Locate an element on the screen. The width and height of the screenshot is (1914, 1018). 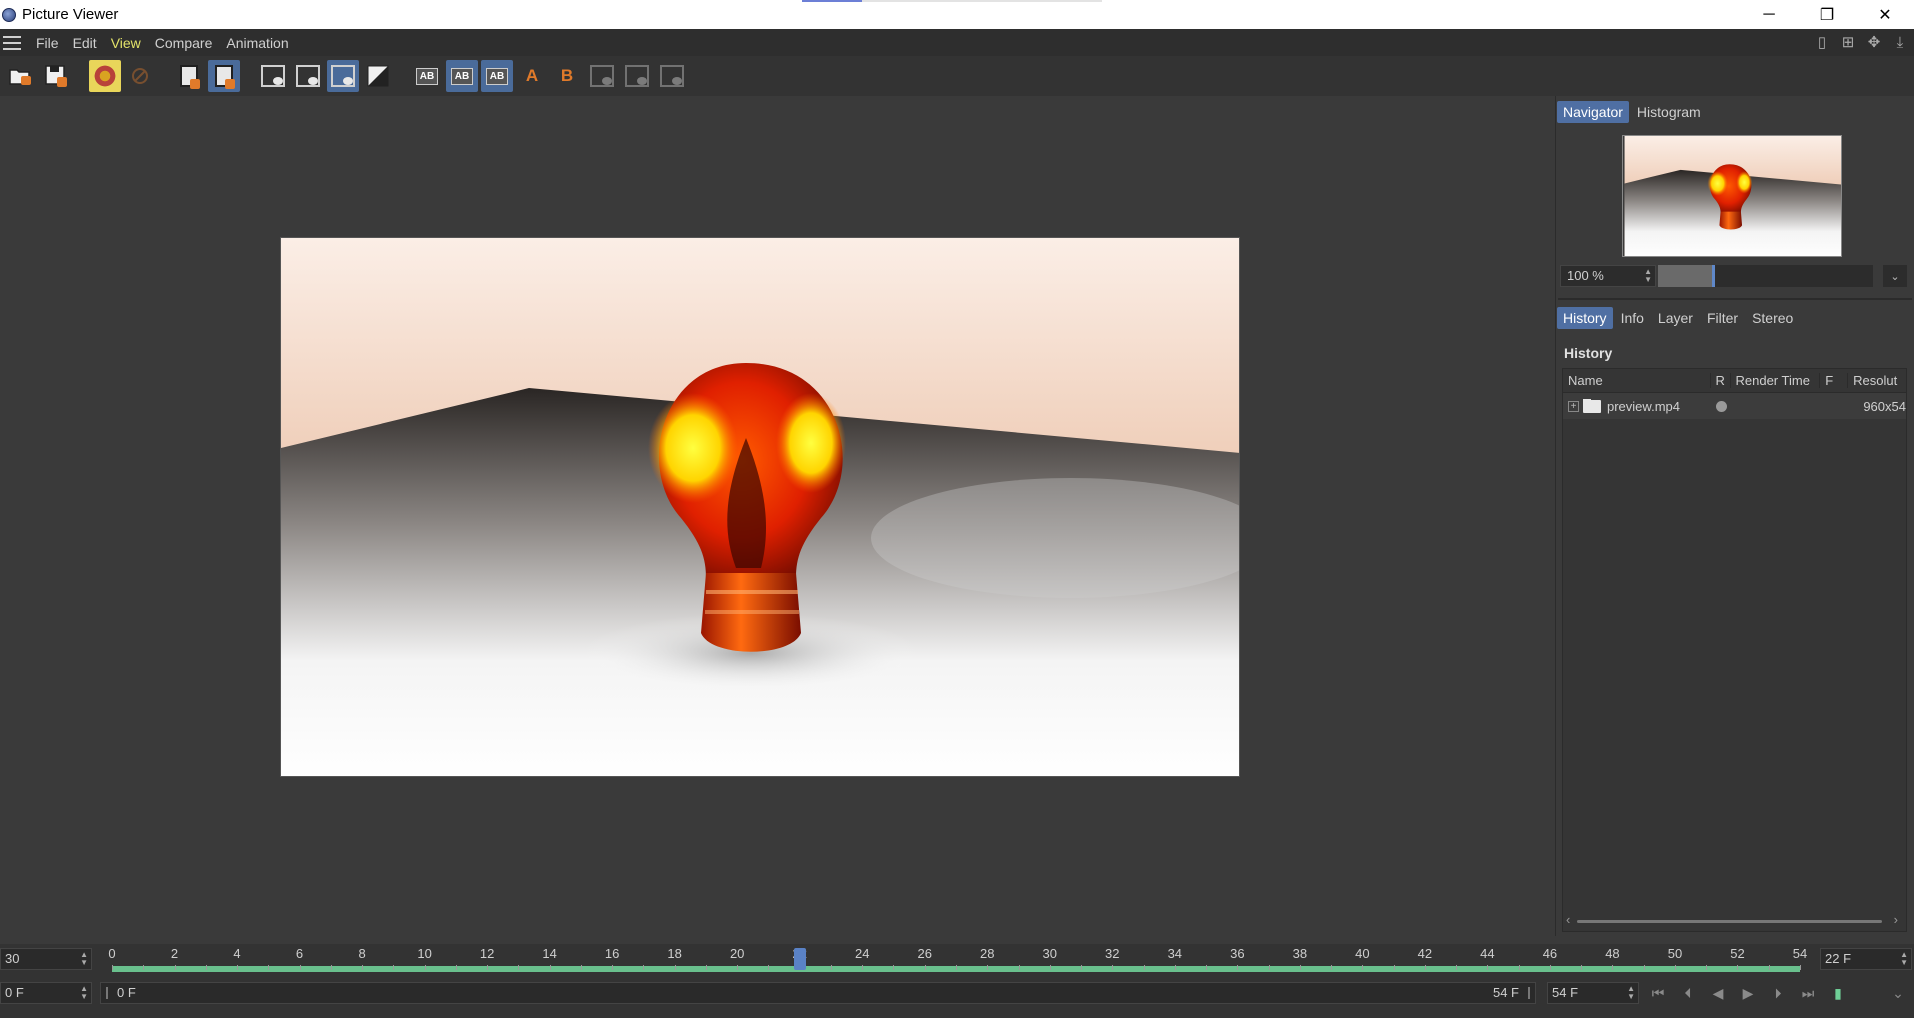
remove-image-button is located at coordinates (189, 76).